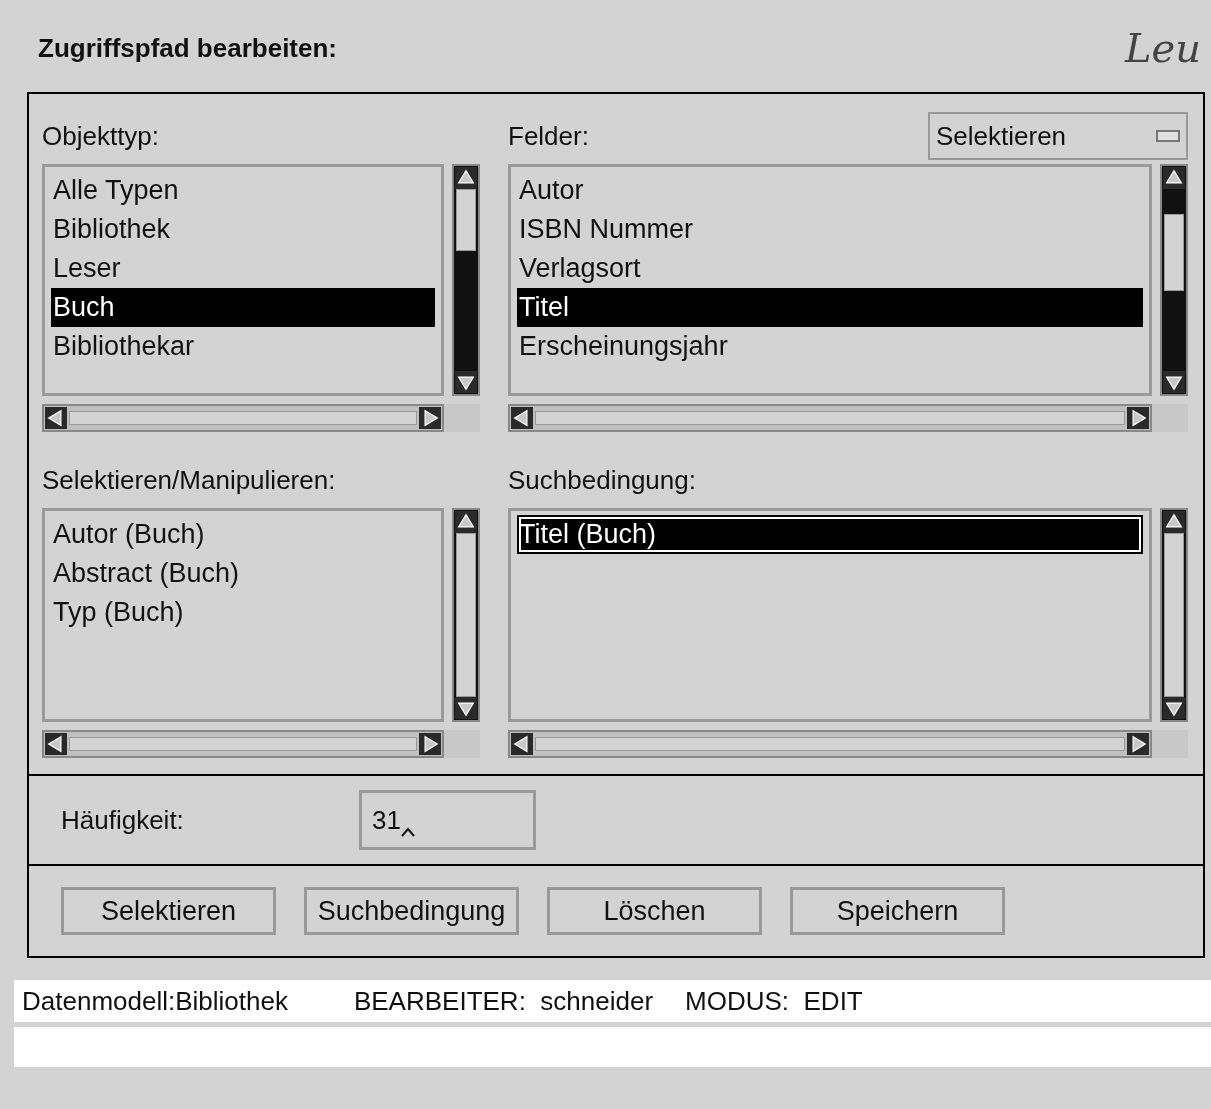  I want to click on mode-dropdown: Selektieren, so click(1058, 136).